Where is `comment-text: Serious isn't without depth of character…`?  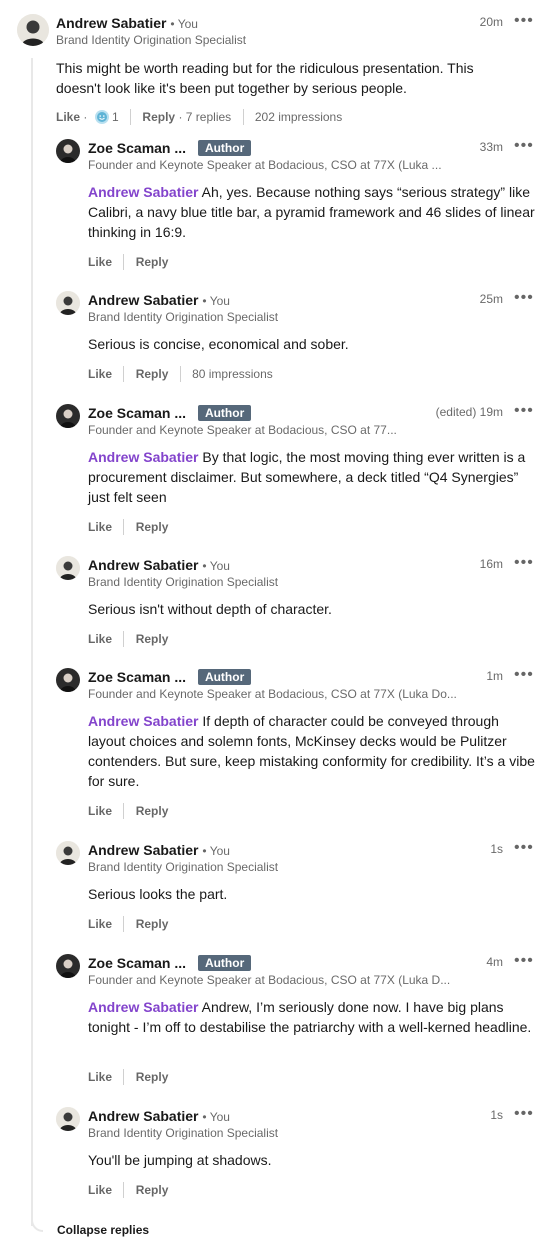
comment-text: Serious isn't without depth of character… is located at coordinates (210, 609).